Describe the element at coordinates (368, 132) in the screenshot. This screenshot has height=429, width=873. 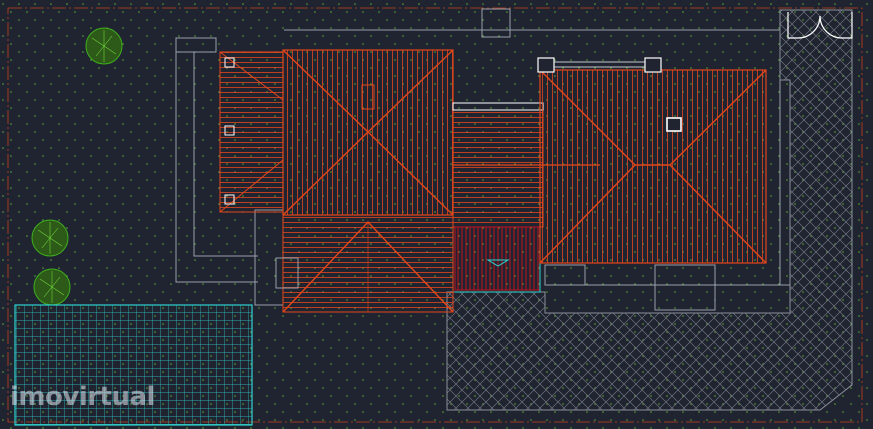
I see `roof-main-left` at that location.